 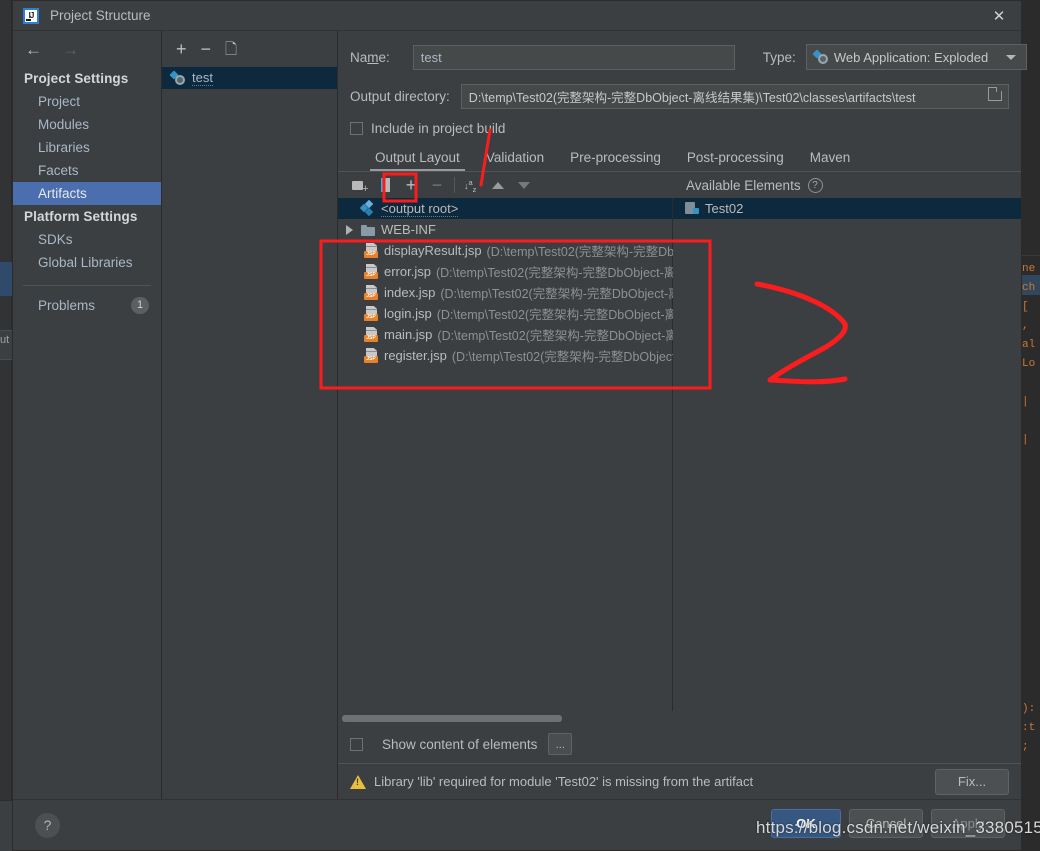 I want to click on sidebar-item-libraries: Libraries, so click(x=87, y=147).